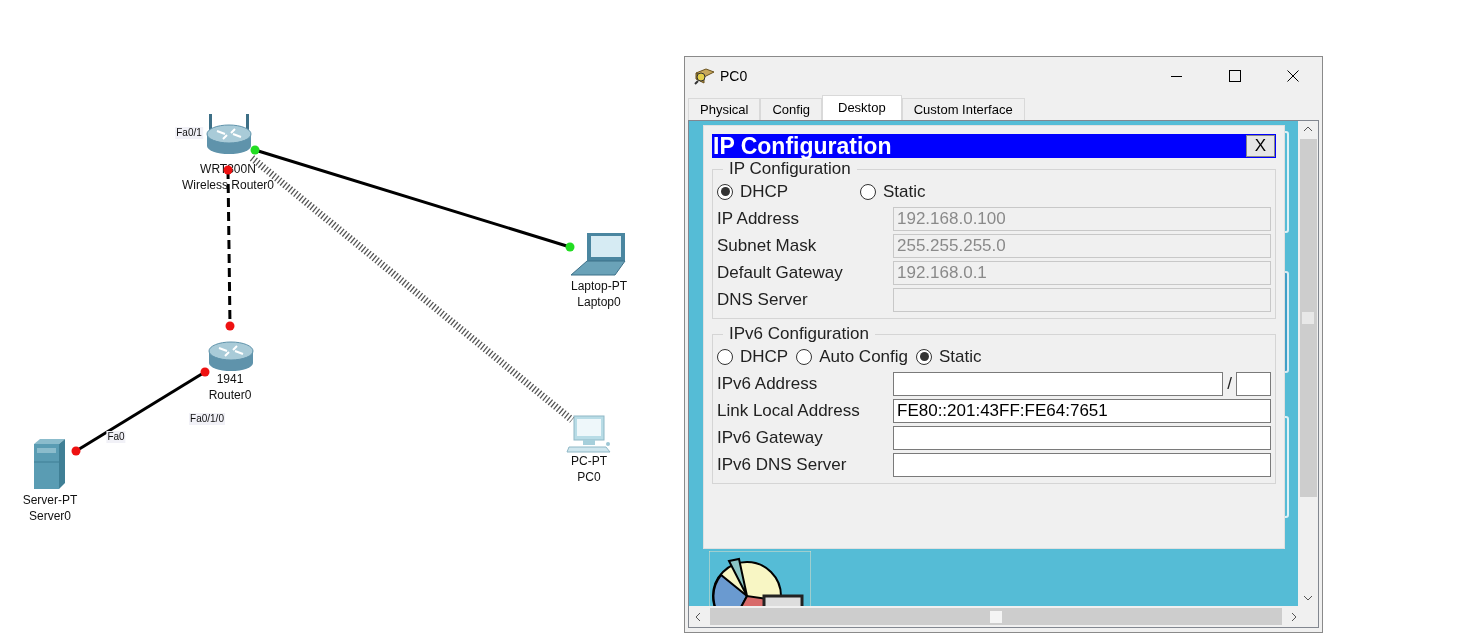 This screenshot has height=636, width=1466. Describe the element at coordinates (862, 107) in the screenshot. I see `tab: Desktop` at that location.